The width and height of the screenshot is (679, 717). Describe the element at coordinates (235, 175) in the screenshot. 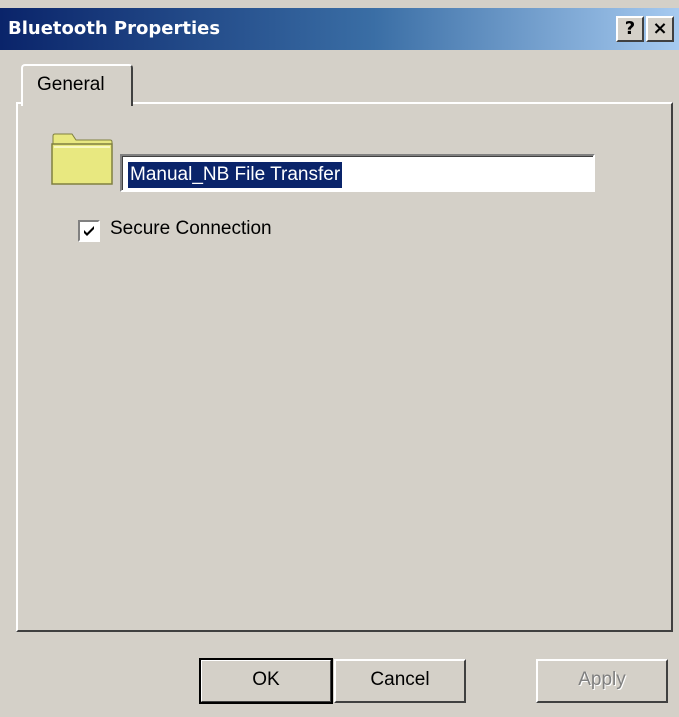

I see `name-field-text: Manual_NB File Transfer` at that location.